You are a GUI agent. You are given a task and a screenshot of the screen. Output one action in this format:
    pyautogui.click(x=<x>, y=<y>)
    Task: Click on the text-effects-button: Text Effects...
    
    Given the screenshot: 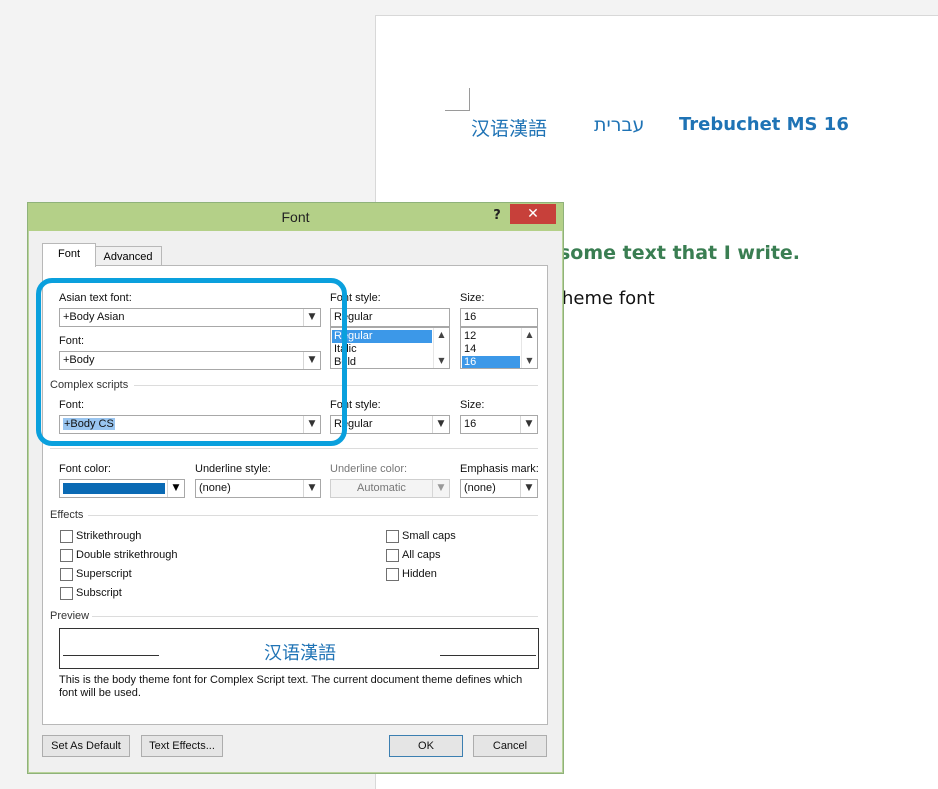 What is the action you would take?
    pyautogui.click(x=182, y=746)
    